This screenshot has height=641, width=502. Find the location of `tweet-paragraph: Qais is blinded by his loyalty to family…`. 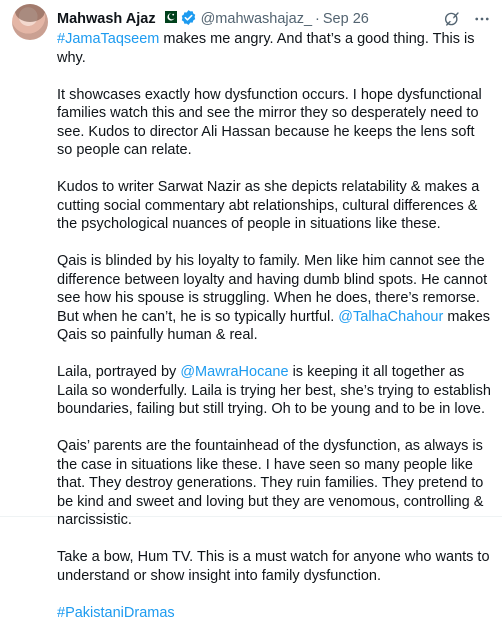

tweet-paragraph: Qais is blinded by his loyalty to family… is located at coordinates (274, 298).